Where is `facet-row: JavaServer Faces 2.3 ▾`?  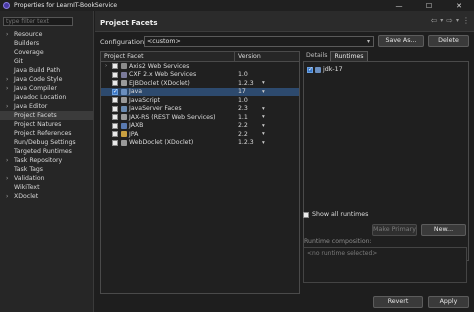
facet-row: JavaServer Faces 2.3 ▾ is located at coordinates (200, 109).